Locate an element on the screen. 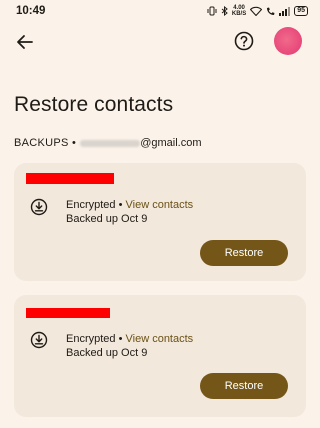 The height and width of the screenshot is (428, 320). backups-account-row: BACKUPS • @gmail.com is located at coordinates (107, 143).